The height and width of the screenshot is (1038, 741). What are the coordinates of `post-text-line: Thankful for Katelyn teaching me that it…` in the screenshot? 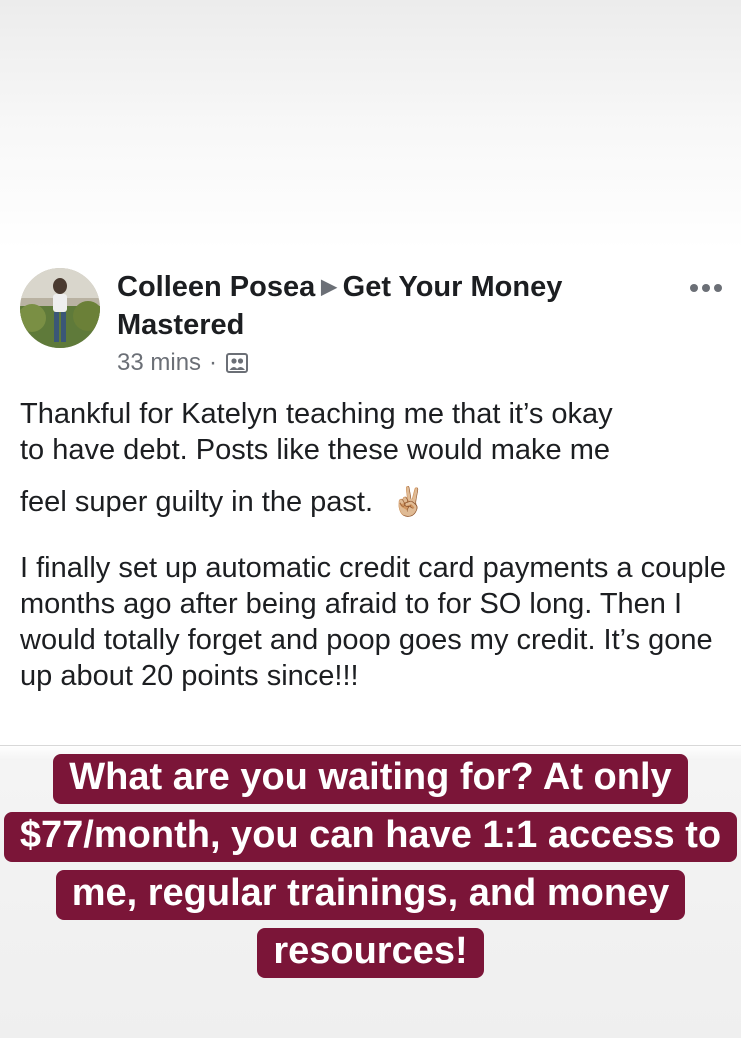 It's located at (316, 414).